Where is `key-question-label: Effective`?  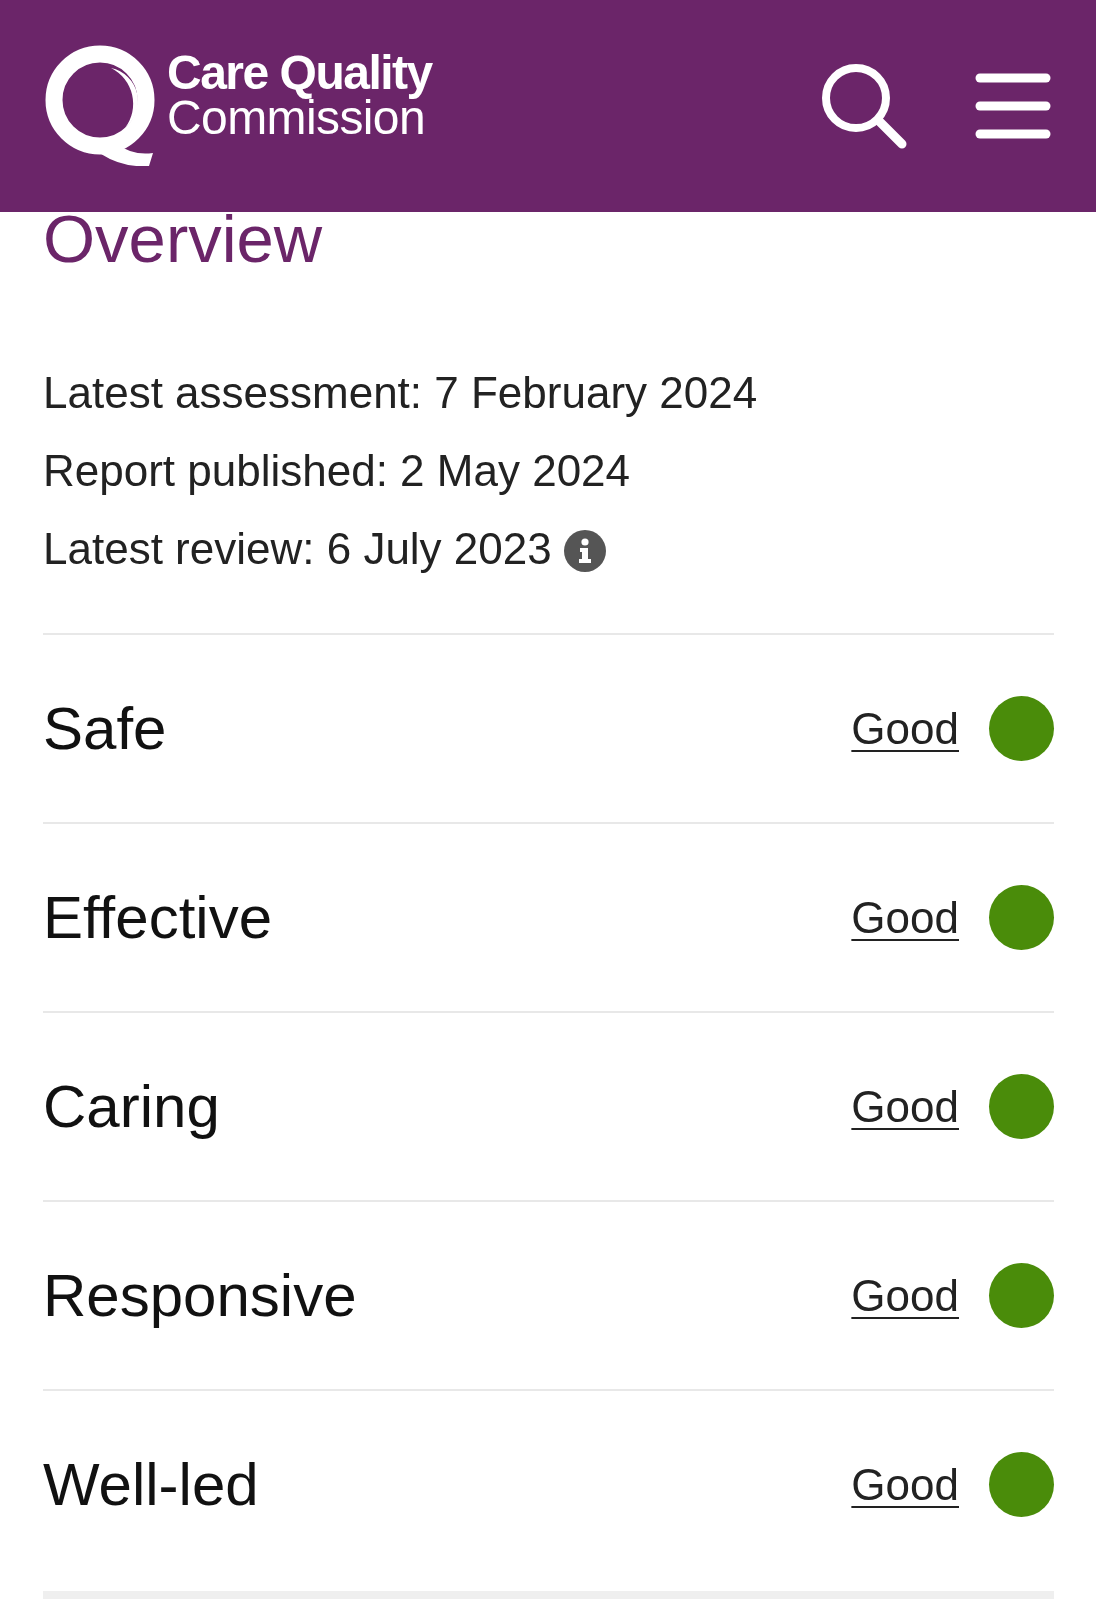
key-question-label: Effective is located at coordinates (158, 917).